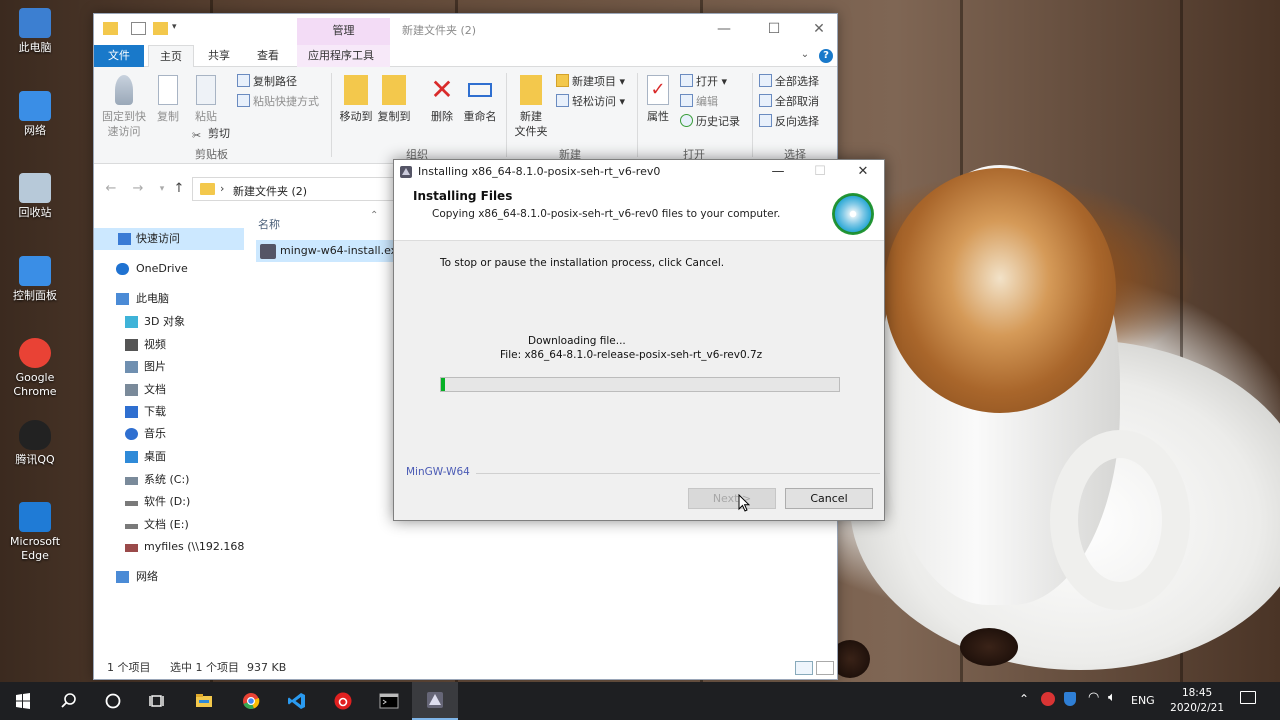 This screenshot has height=720, width=1280. Describe the element at coordinates (179, 28) in the screenshot. I see `chevron-down-icon: ▾` at that location.